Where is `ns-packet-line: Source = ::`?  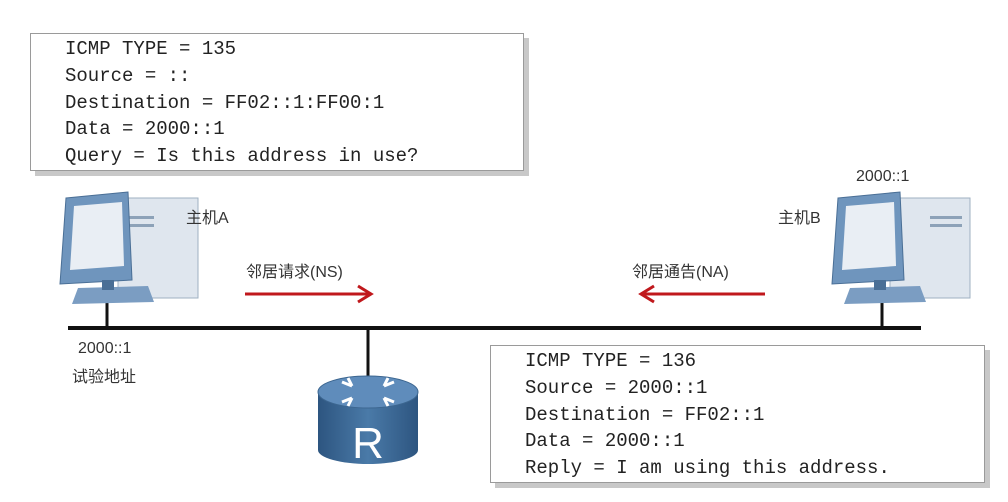 ns-packet-line: Source = :: is located at coordinates (128, 75).